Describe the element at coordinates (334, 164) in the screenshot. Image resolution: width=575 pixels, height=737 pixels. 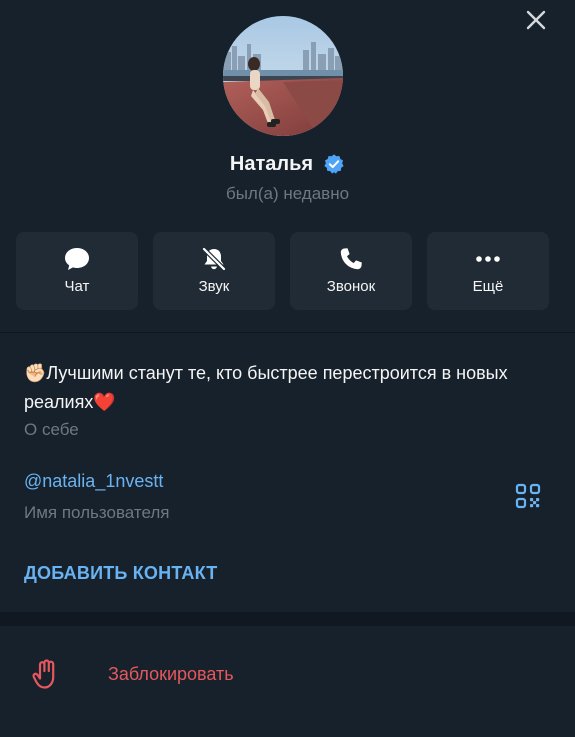
I see `verified-badge-icon` at that location.